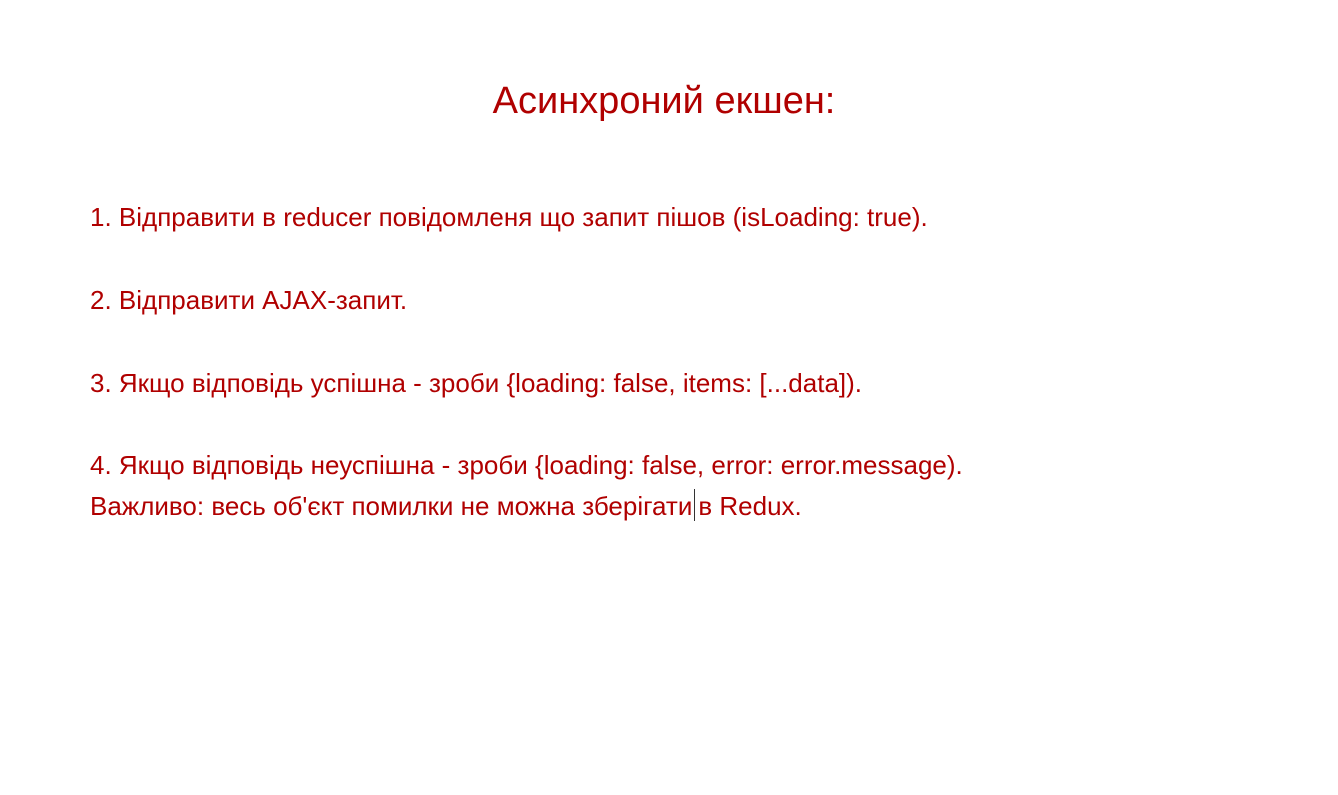  Describe the element at coordinates (750, 506) in the screenshot. I see `important-note-part-2: в Redux.` at that location.